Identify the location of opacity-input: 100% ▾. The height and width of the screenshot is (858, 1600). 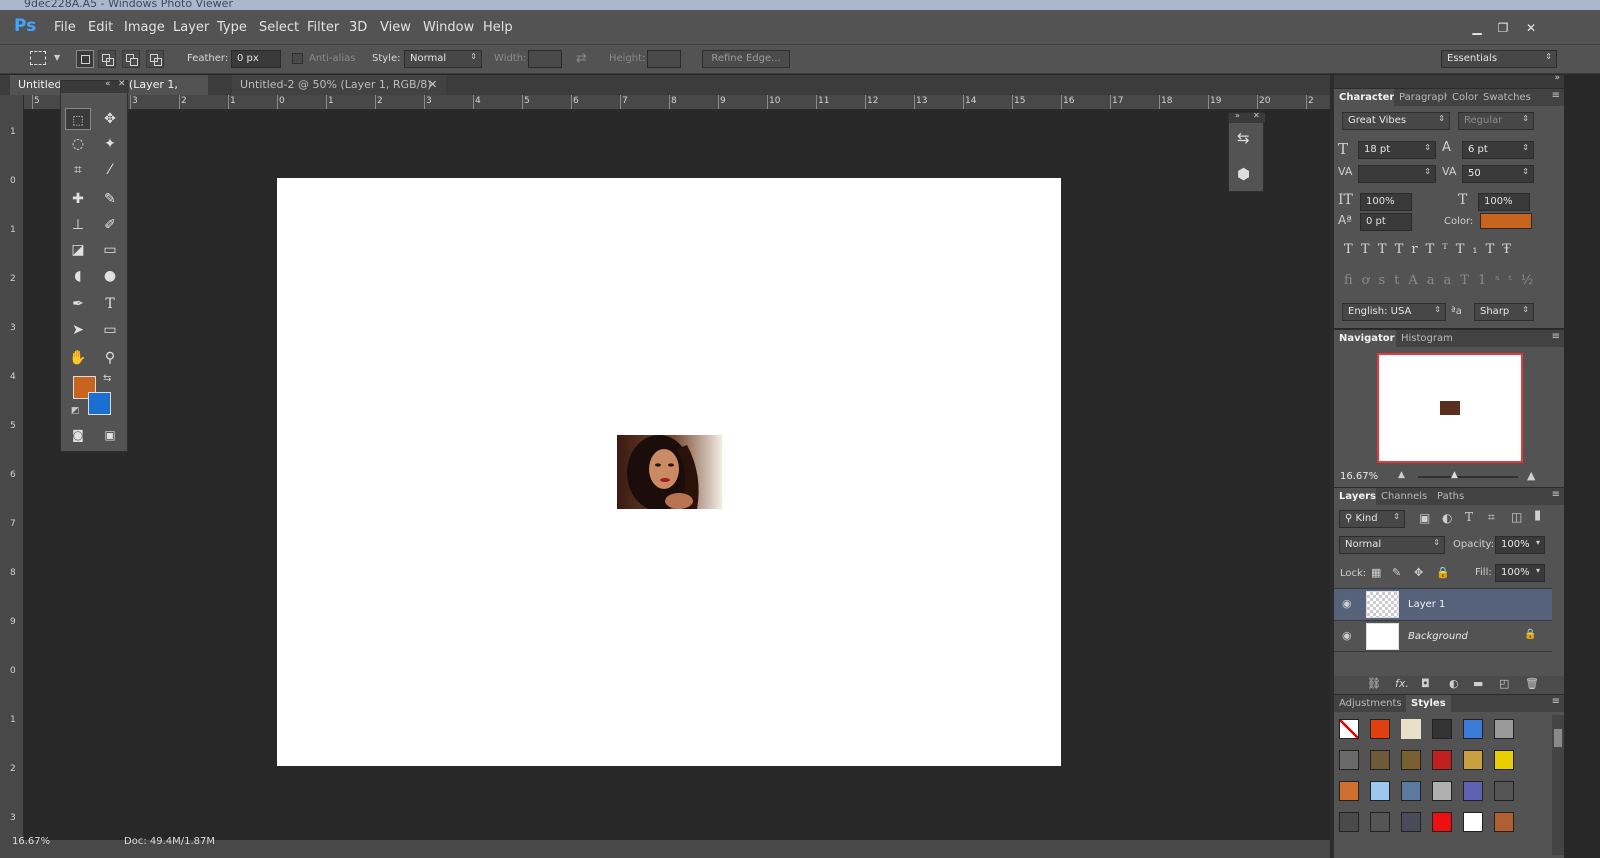
(1520, 545).